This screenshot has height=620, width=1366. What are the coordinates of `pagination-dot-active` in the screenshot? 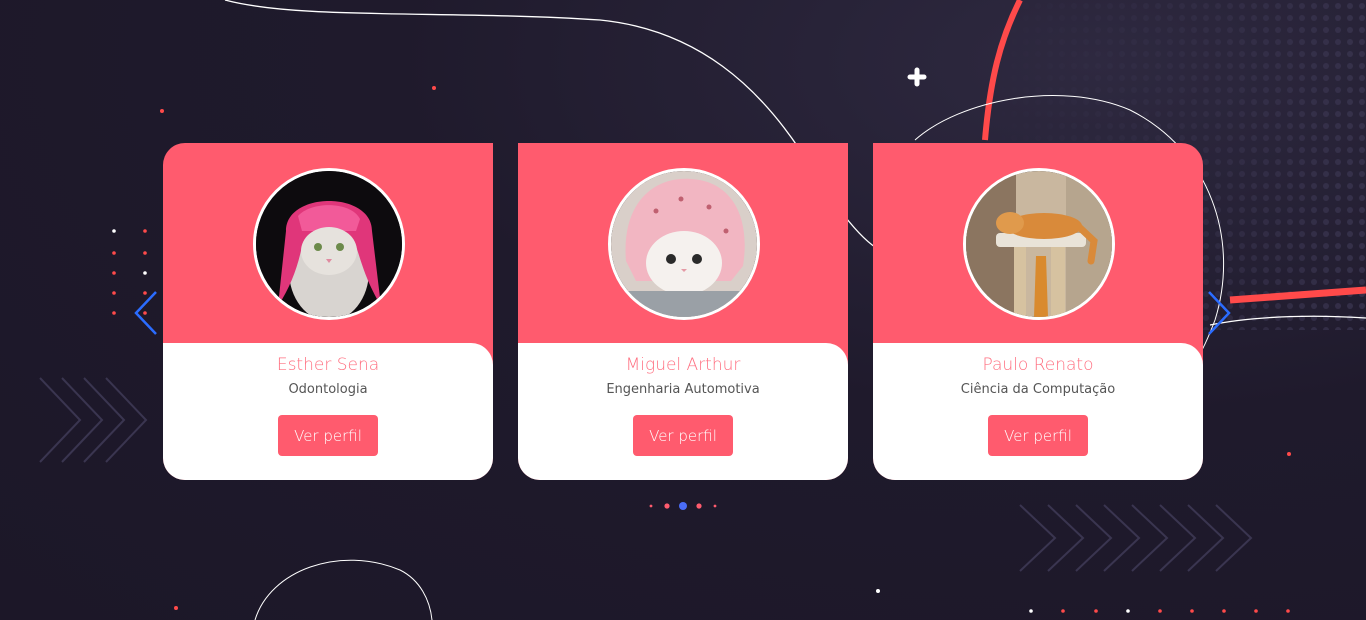 It's located at (683, 506).